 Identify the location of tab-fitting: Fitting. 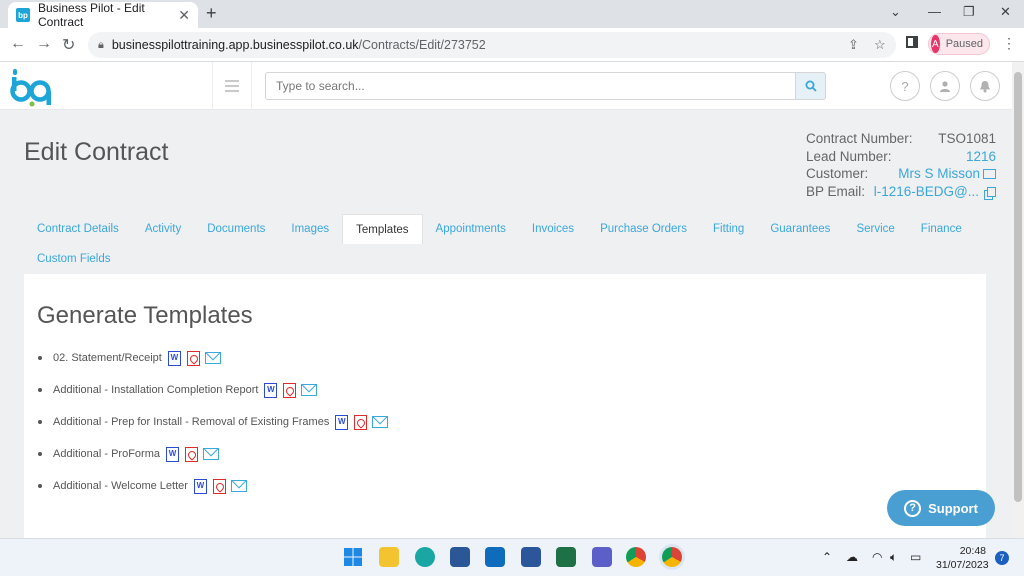
(728, 229).